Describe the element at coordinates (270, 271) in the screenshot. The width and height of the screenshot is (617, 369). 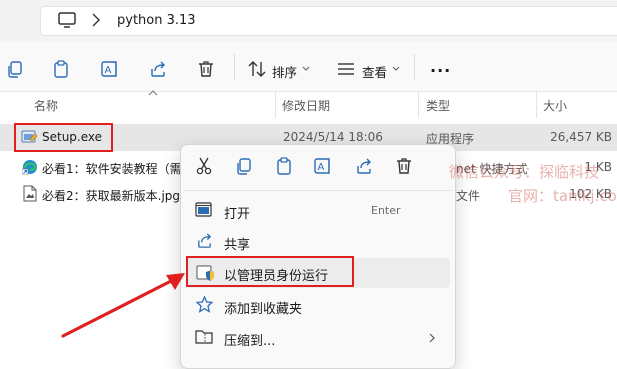
I see `highlight-box-run-as-admin` at that location.